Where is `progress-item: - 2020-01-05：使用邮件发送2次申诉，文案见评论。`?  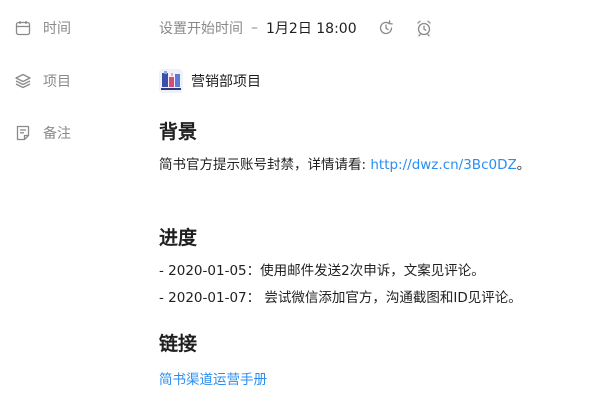
progress-item: - 2020-01-05：使用邮件发送2次申诉，文案见评论。 is located at coordinates (322, 271).